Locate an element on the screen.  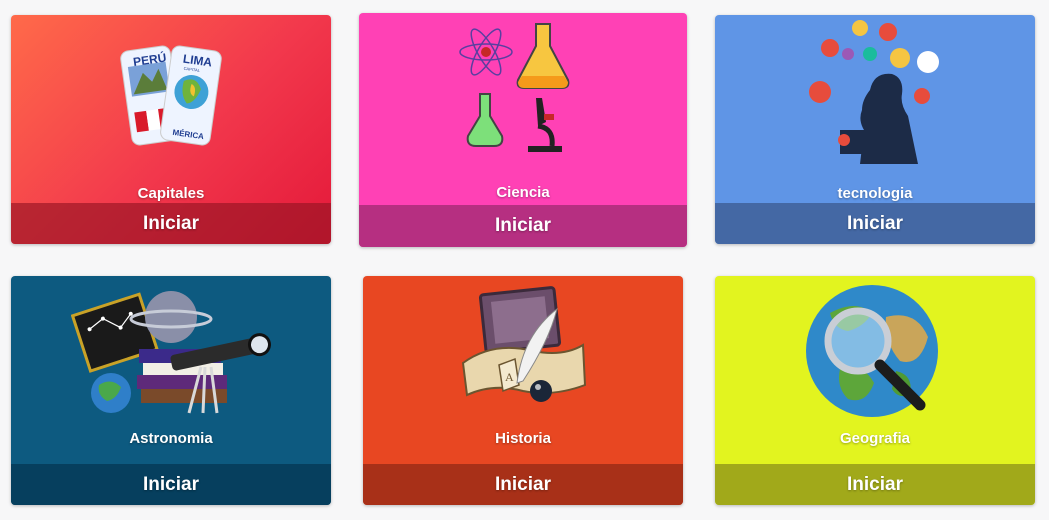
card-ciencia: Ciencia Iniciar is located at coordinates (523, 130).